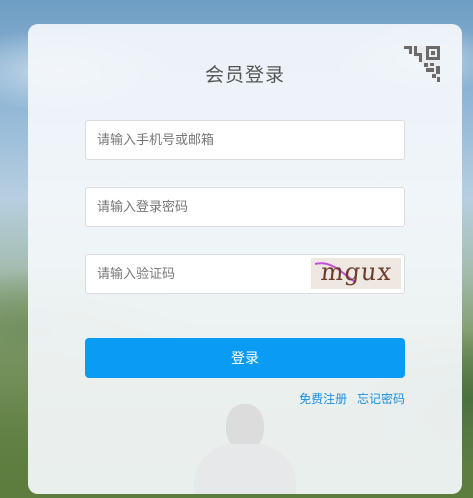 The image size is (473, 498). What do you see at coordinates (245, 140) in the screenshot?
I see `account-input` at bounding box center [245, 140].